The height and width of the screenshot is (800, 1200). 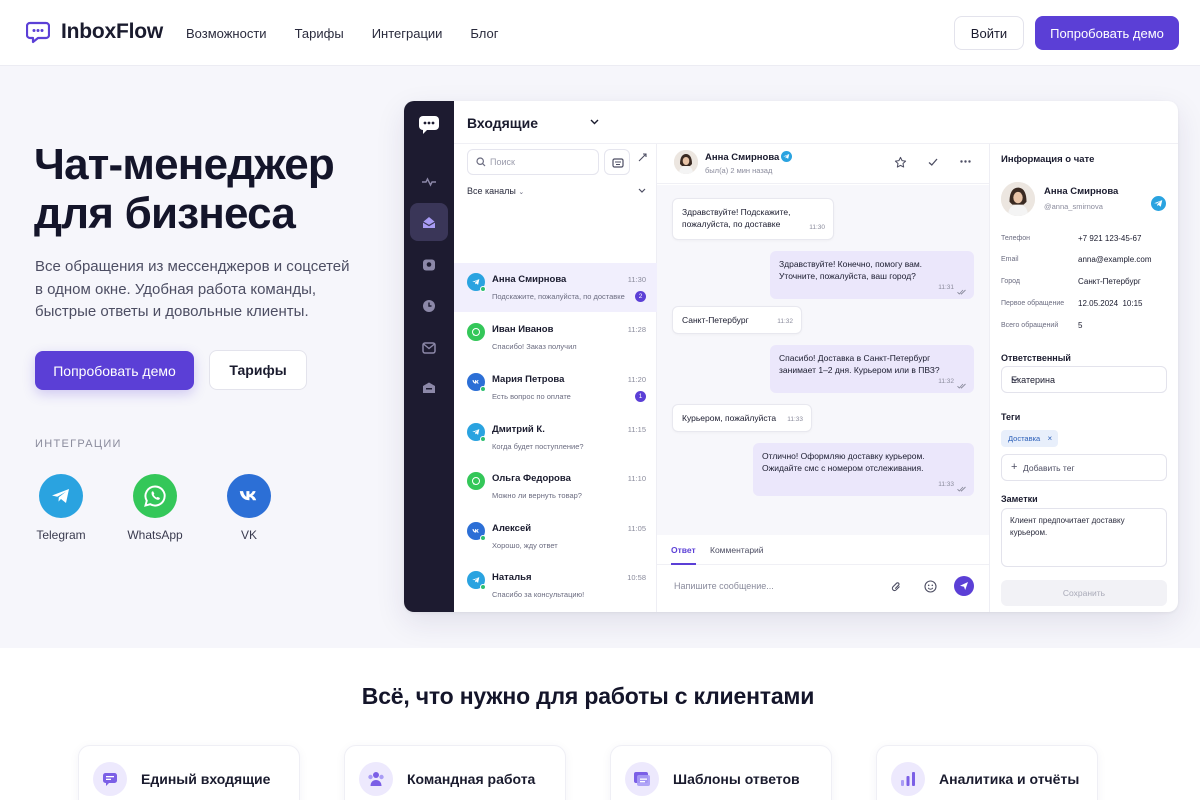 I want to click on tab-reply: Ответ, so click(x=683, y=550).